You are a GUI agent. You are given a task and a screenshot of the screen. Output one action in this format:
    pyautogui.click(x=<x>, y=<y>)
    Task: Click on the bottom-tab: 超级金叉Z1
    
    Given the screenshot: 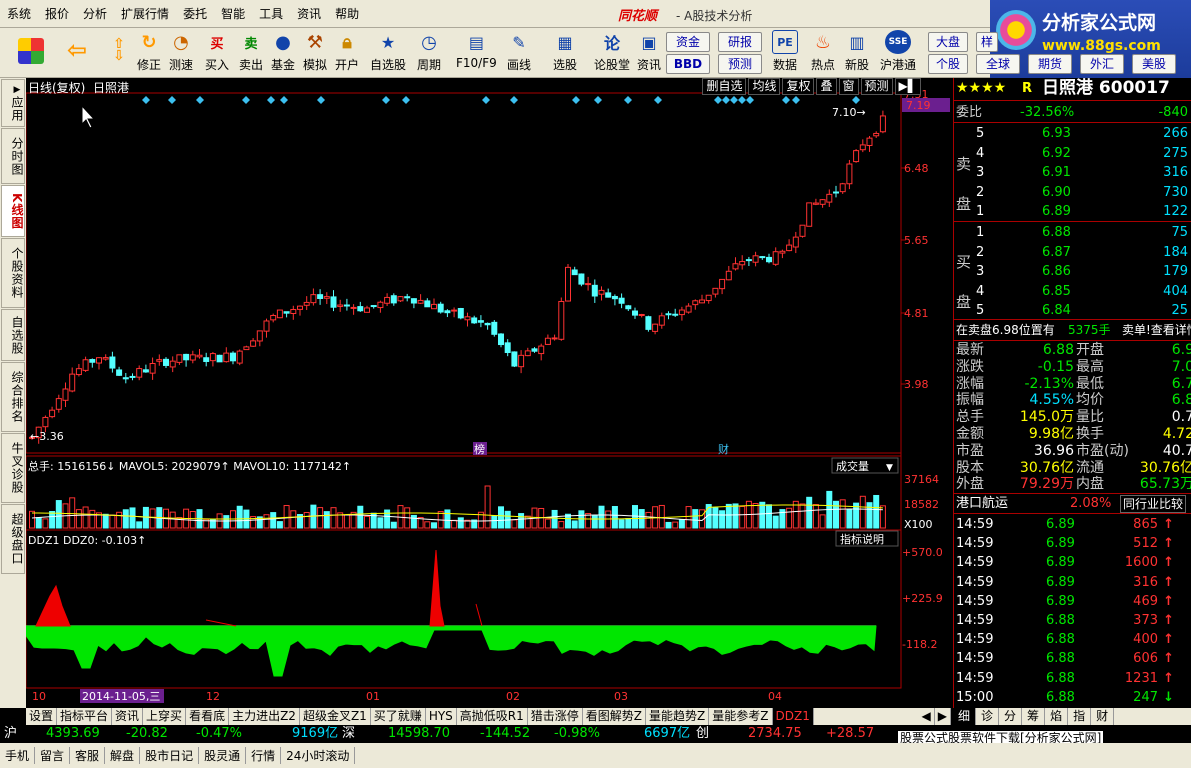 What is the action you would take?
    pyautogui.click(x=335, y=716)
    